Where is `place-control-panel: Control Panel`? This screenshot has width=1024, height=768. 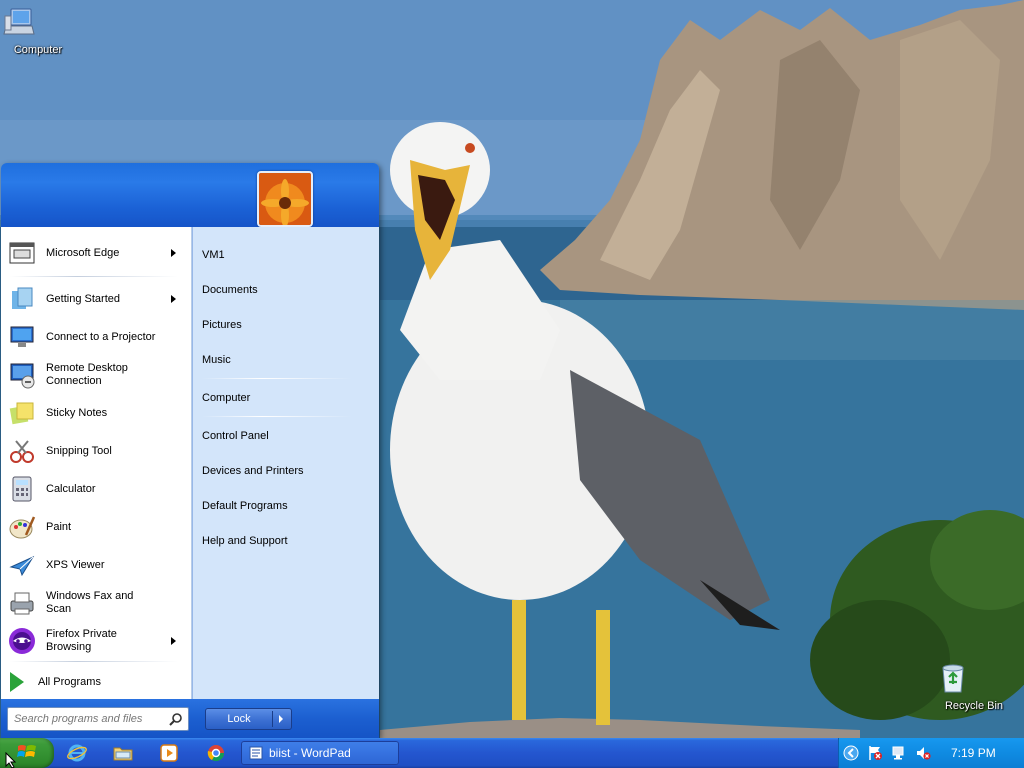 place-control-panel: Control Panel is located at coordinates (235, 436).